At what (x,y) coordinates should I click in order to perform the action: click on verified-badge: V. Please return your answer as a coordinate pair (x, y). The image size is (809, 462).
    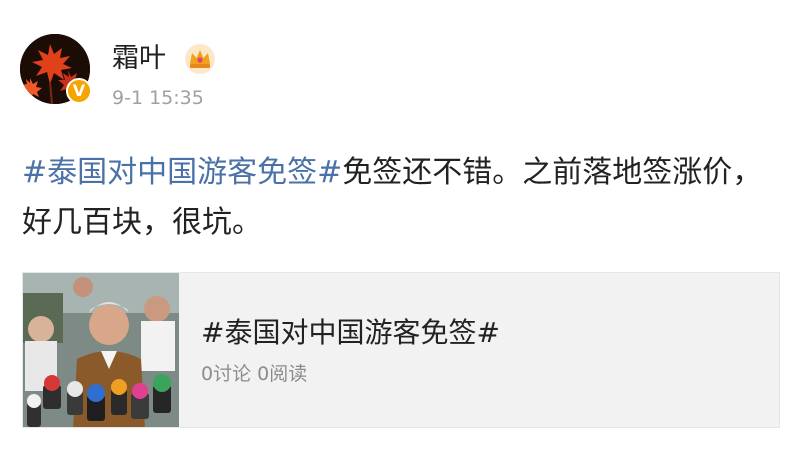
    Looking at the image, I should click on (79, 91).